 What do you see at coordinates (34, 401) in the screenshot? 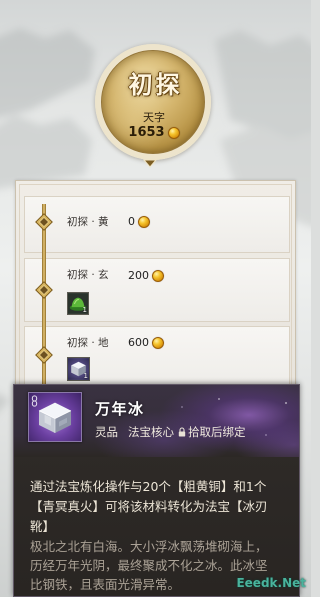
I see `link-icon` at bounding box center [34, 401].